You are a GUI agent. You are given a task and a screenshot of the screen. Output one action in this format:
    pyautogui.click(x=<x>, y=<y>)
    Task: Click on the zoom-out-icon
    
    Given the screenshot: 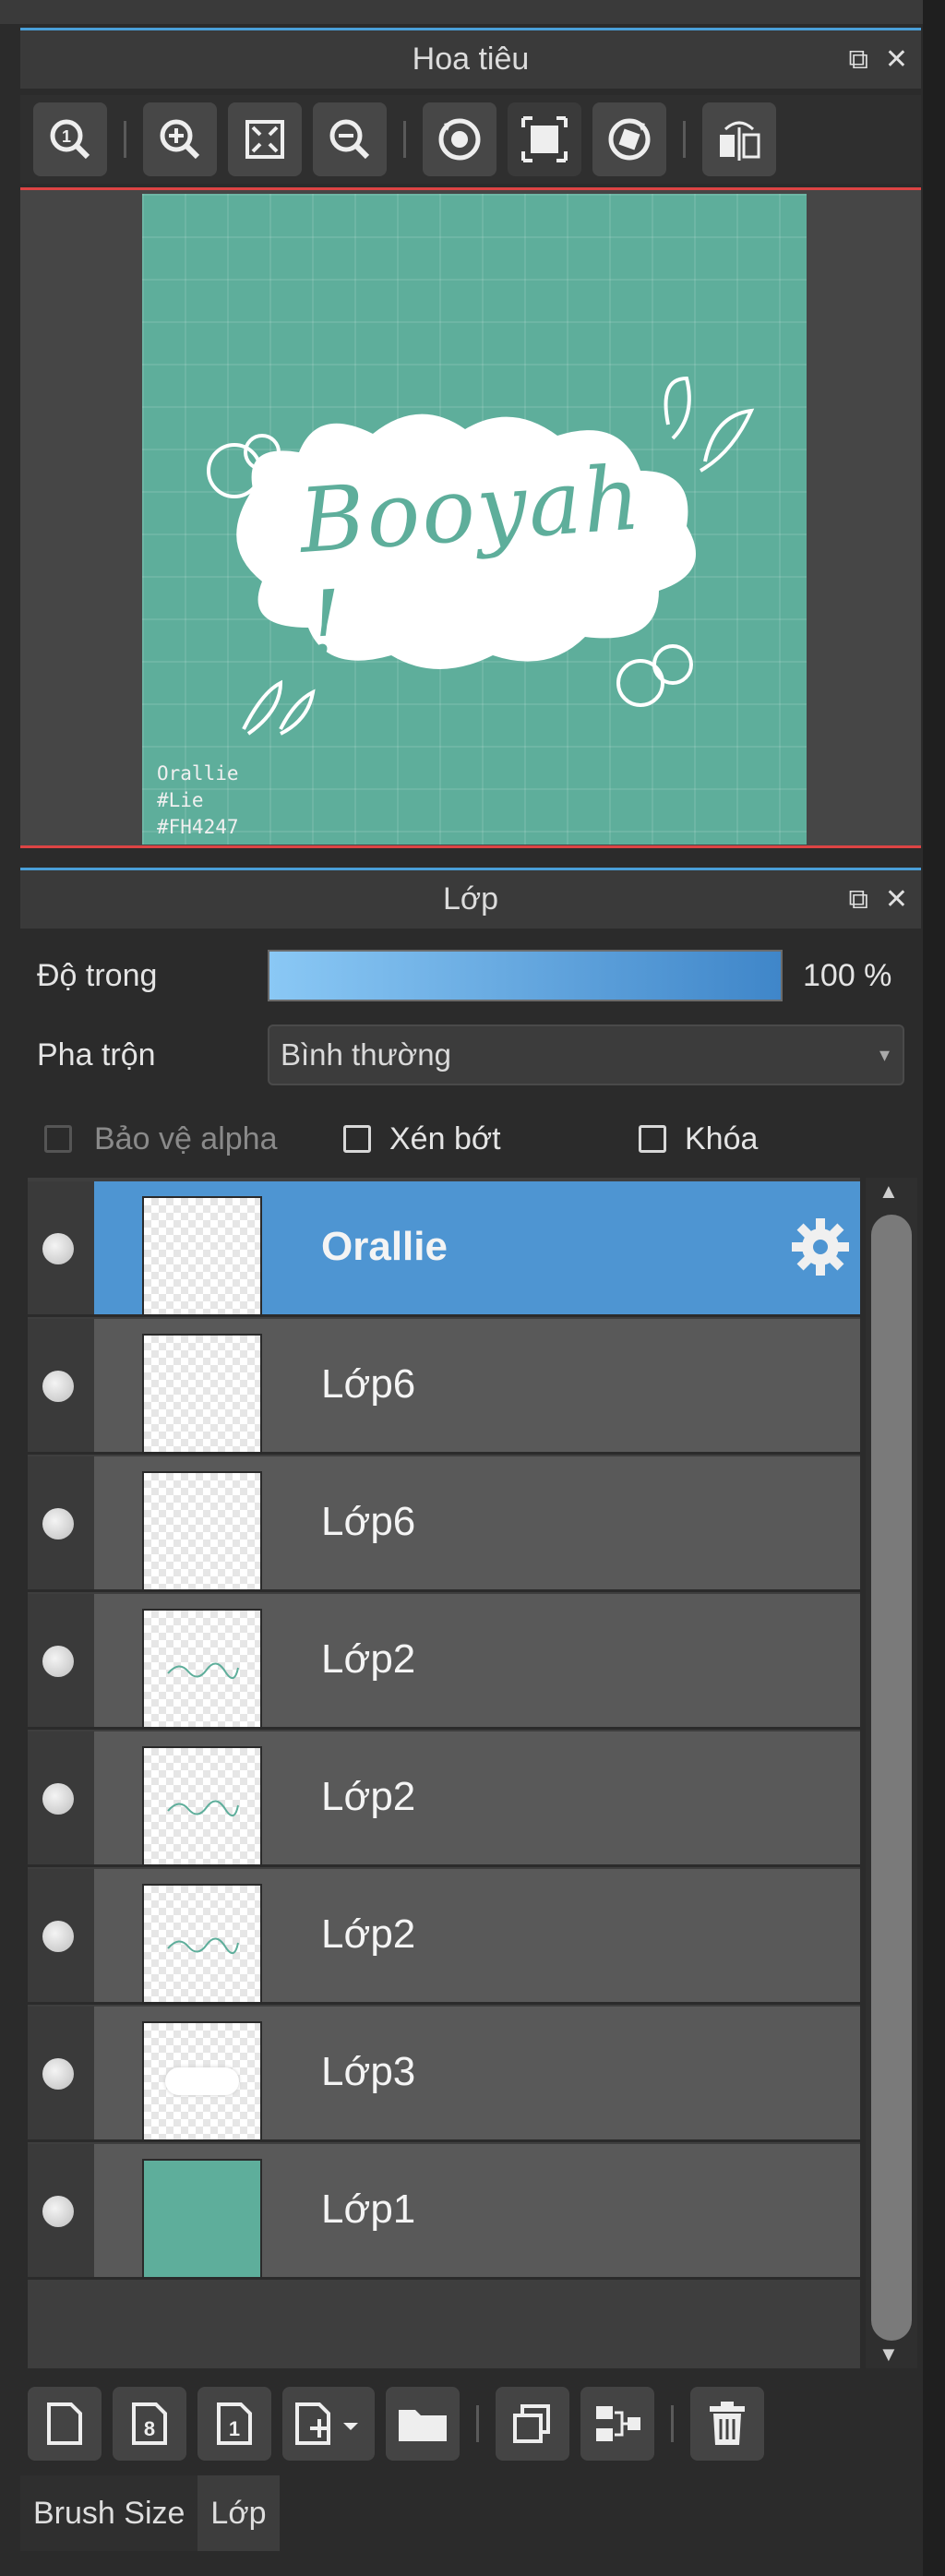 What is the action you would take?
    pyautogui.click(x=349, y=139)
    